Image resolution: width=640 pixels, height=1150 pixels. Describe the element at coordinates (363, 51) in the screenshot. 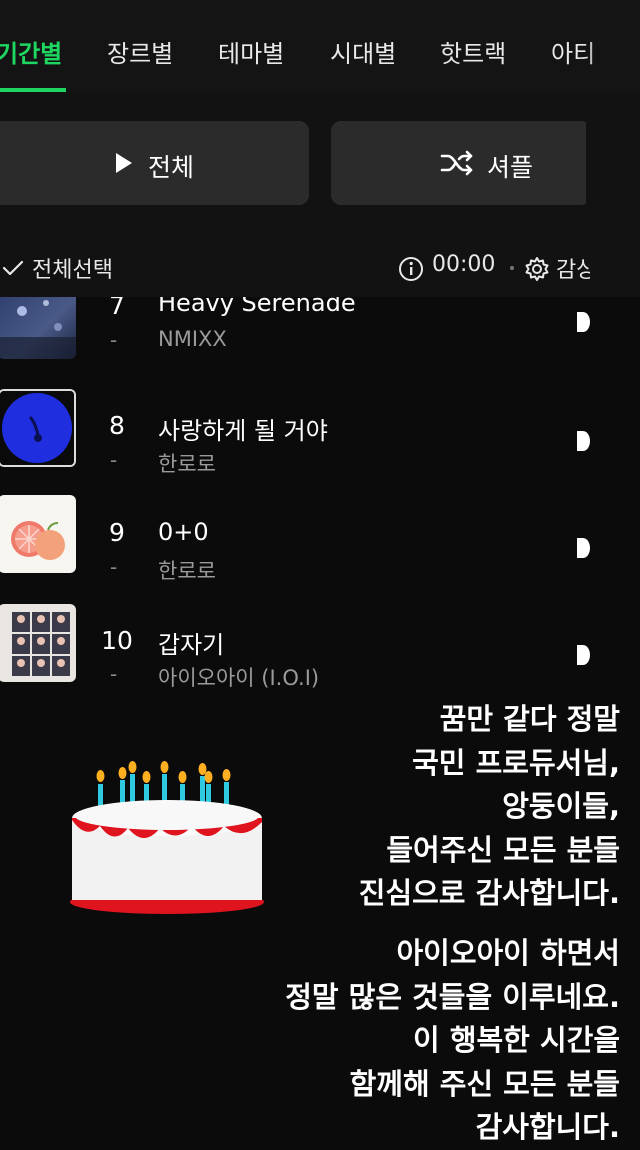

I see `tab-era: 시대별` at that location.